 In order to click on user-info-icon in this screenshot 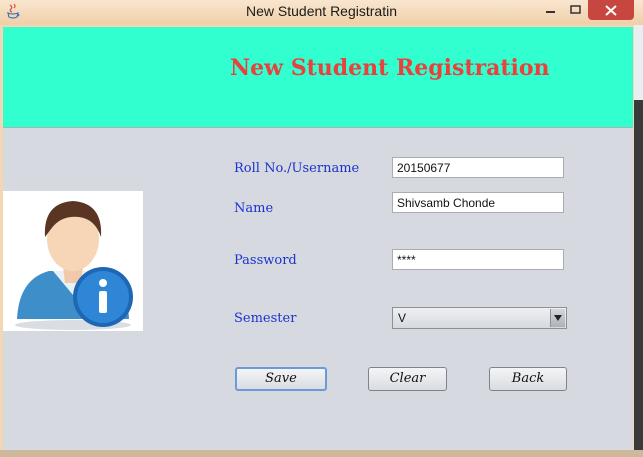, I will do `click(73, 261)`.